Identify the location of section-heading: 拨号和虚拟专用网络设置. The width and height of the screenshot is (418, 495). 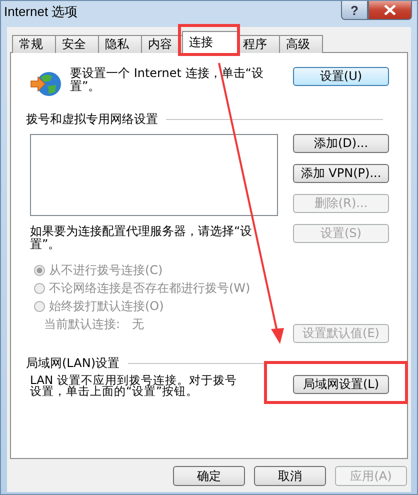
(92, 119).